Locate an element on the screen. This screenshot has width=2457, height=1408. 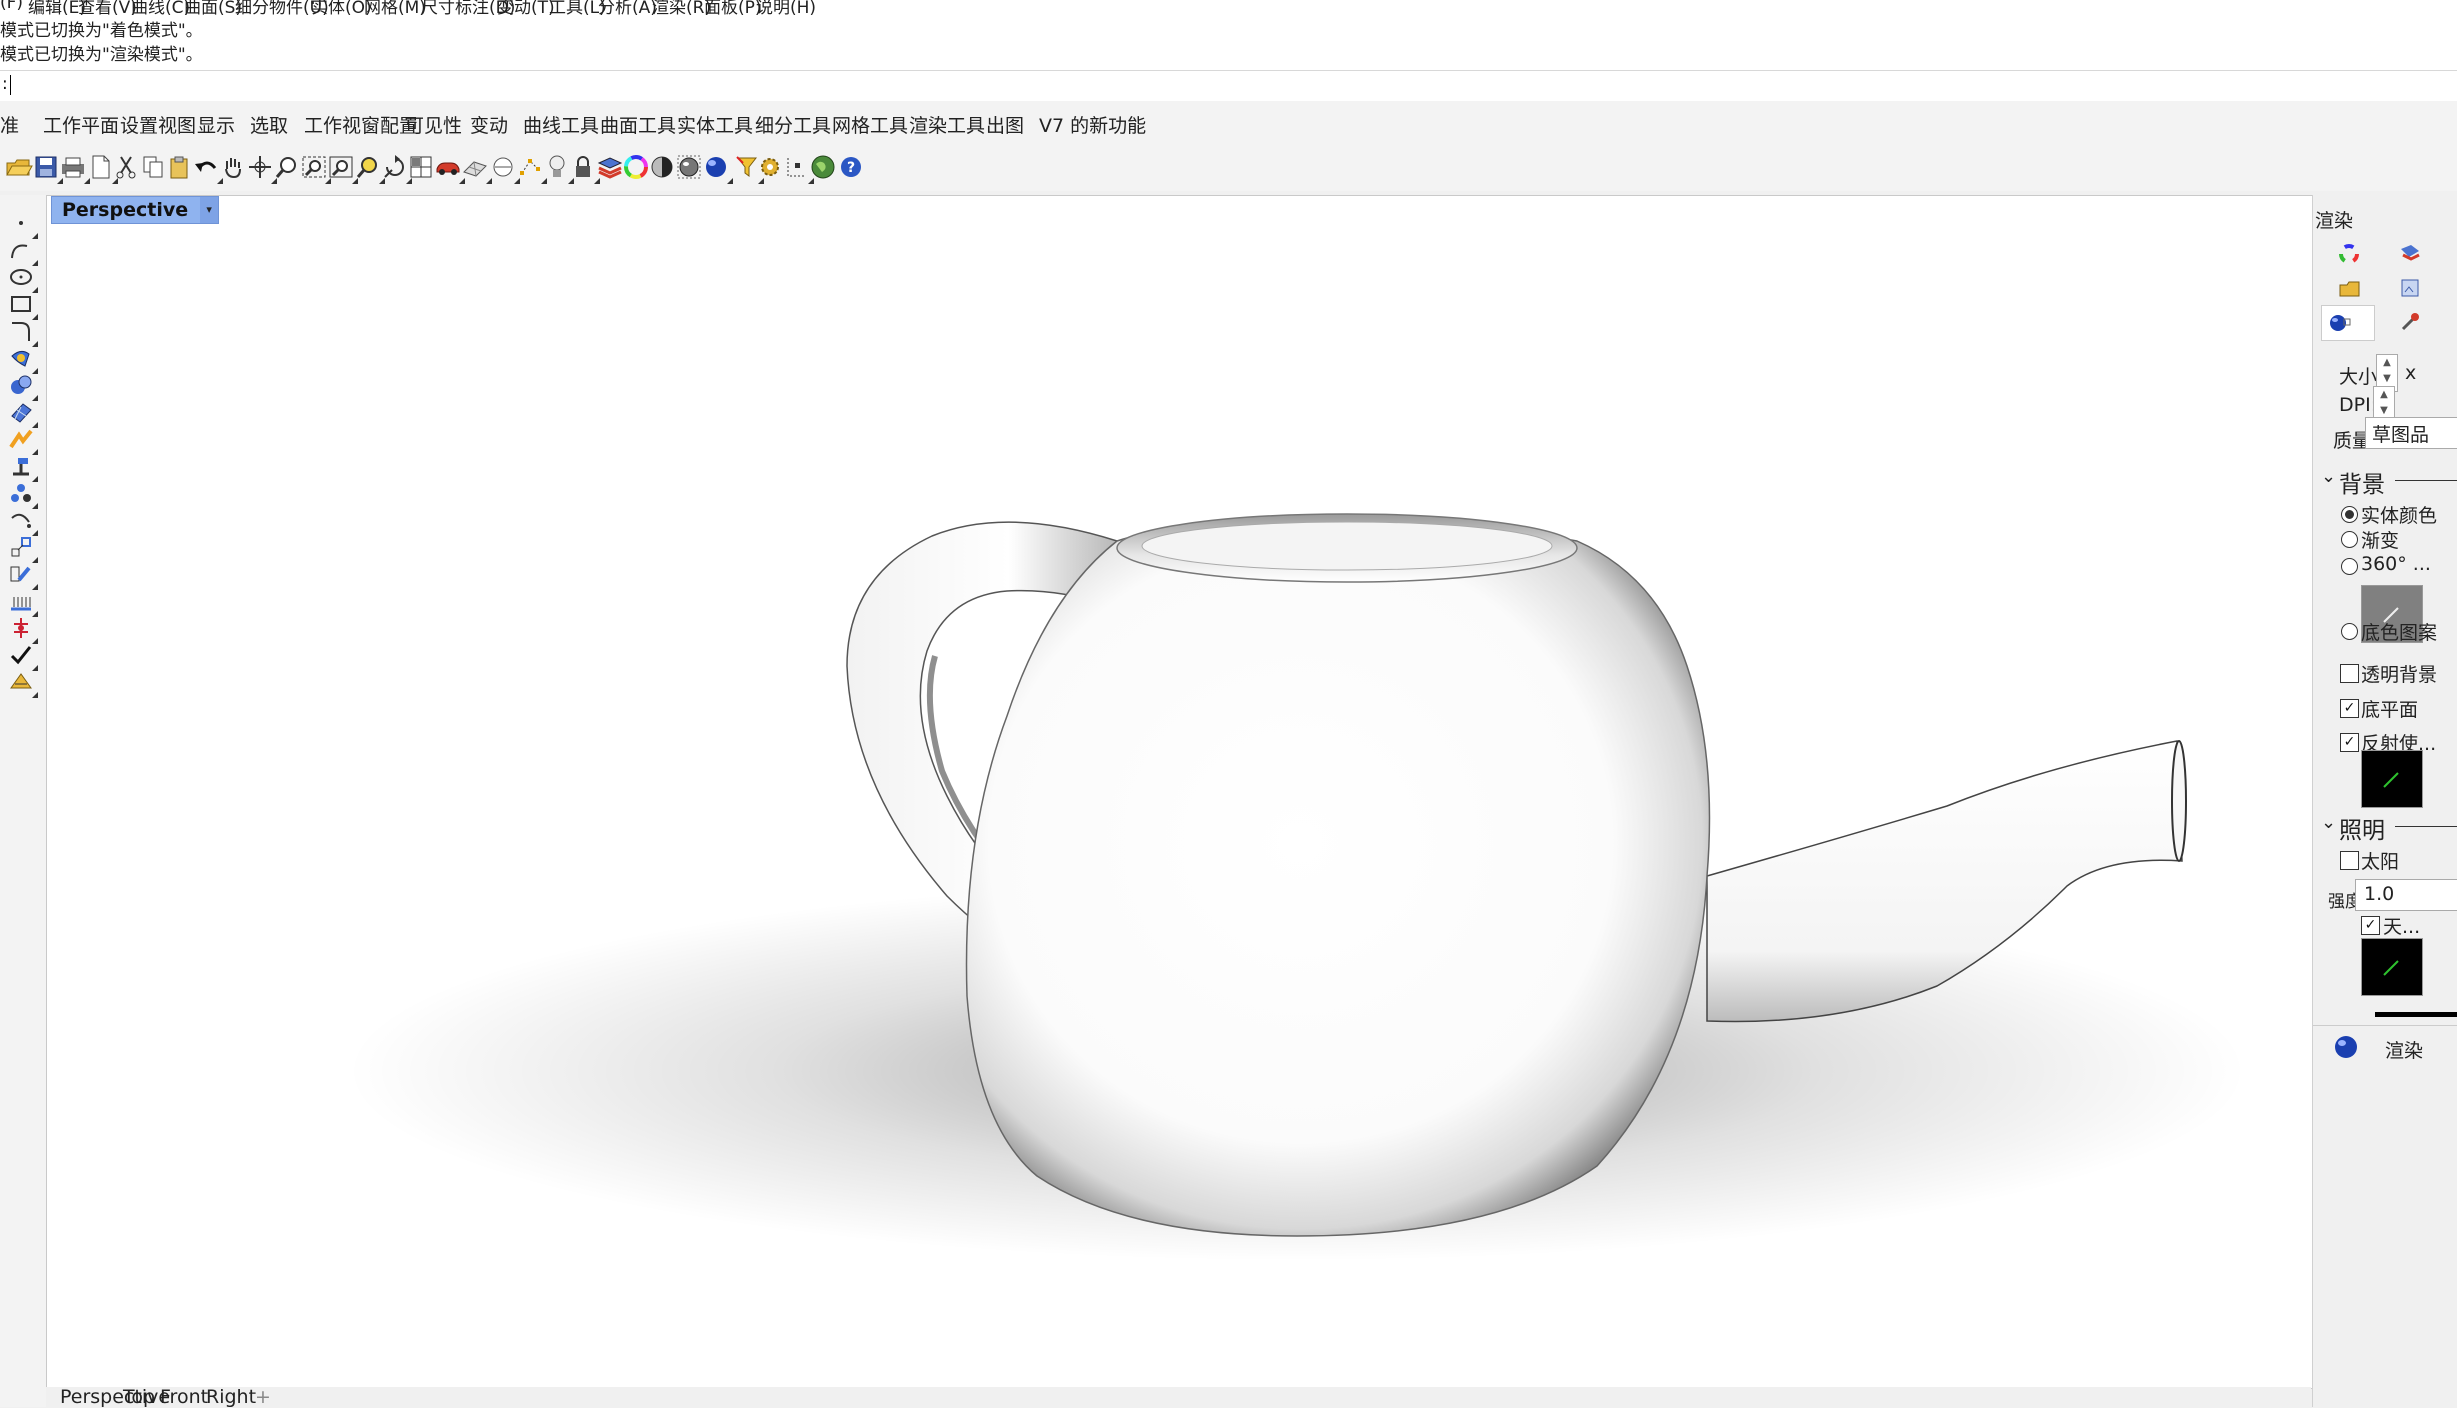
render-tab: 渲染 is located at coordinates (2385, 1045).